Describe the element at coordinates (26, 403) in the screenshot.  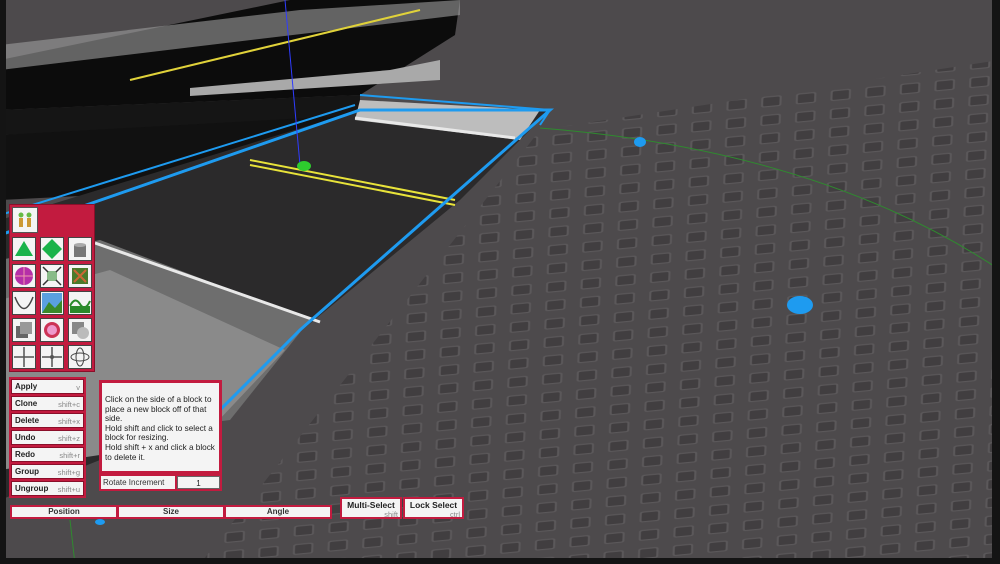
I see `clone-label: Clone` at that location.